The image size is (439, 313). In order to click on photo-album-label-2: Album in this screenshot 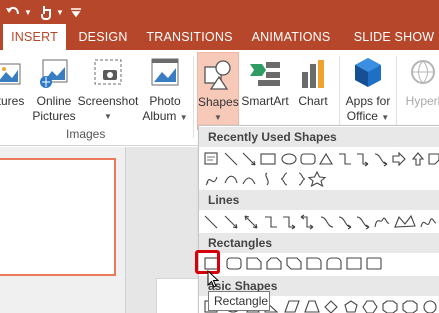, I will do `click(159, 116)`.